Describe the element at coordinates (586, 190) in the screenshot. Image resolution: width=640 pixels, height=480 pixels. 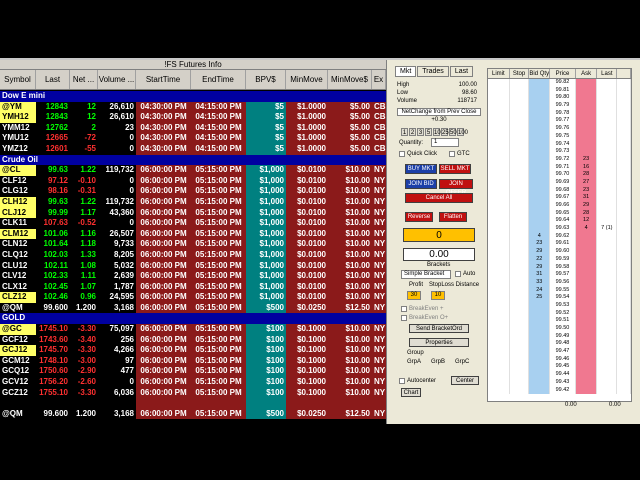
I see `ladder-cell-ask: 23` at that location.